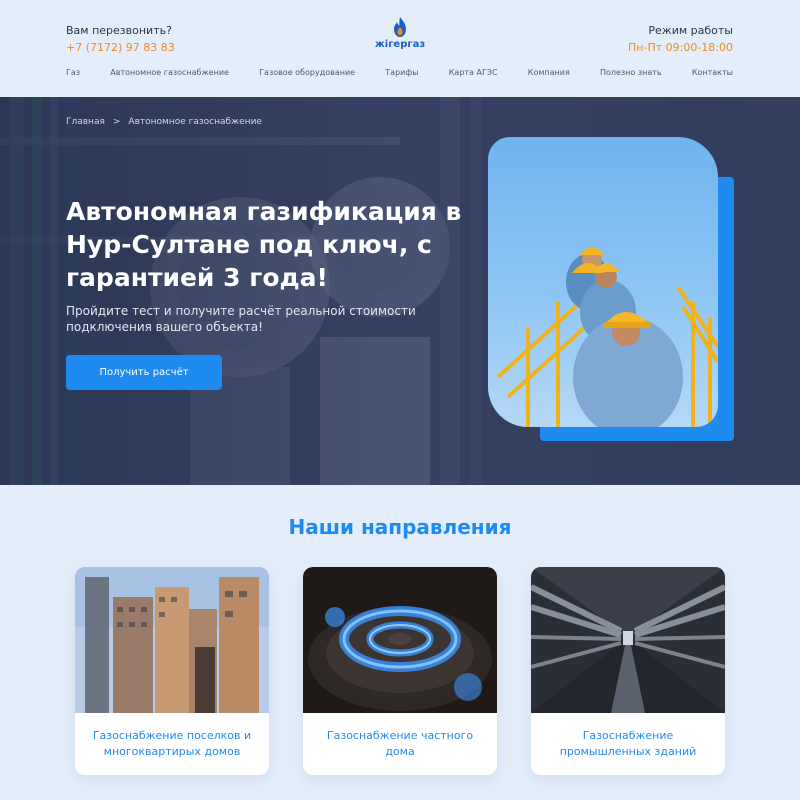 The width and height of the screenshot is (800, 800). Describe the element at coordinates (400, 743) in the screenshot. I see `direction-card-label: Газоснабжение частного дома` at that location.